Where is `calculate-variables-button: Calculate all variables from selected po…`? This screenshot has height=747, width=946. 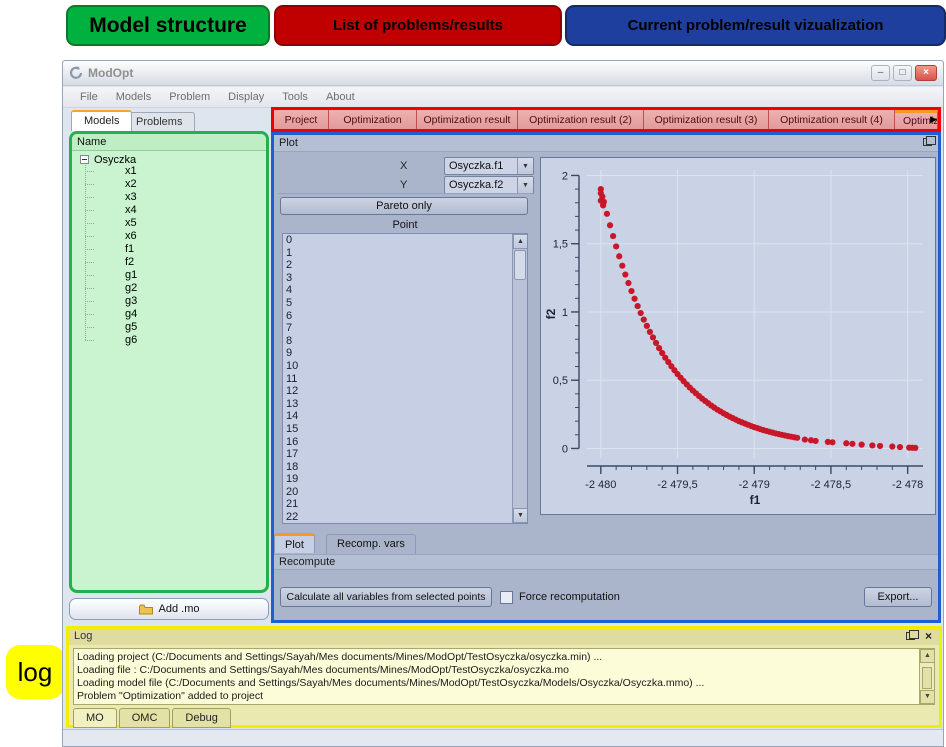
calculate-variables-button: Calculate all variables from selected po… is located at coordinates (386, 597).